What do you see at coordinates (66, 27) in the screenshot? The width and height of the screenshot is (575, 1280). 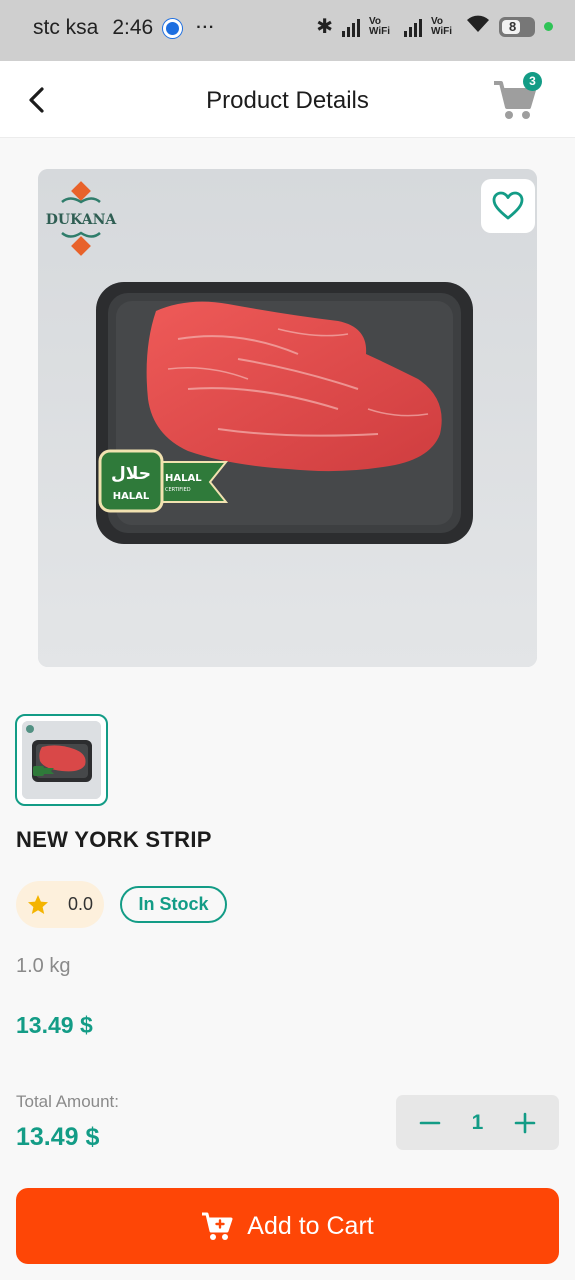 I see `carrier-label: stc ksa` at bounding box center [66, 27].